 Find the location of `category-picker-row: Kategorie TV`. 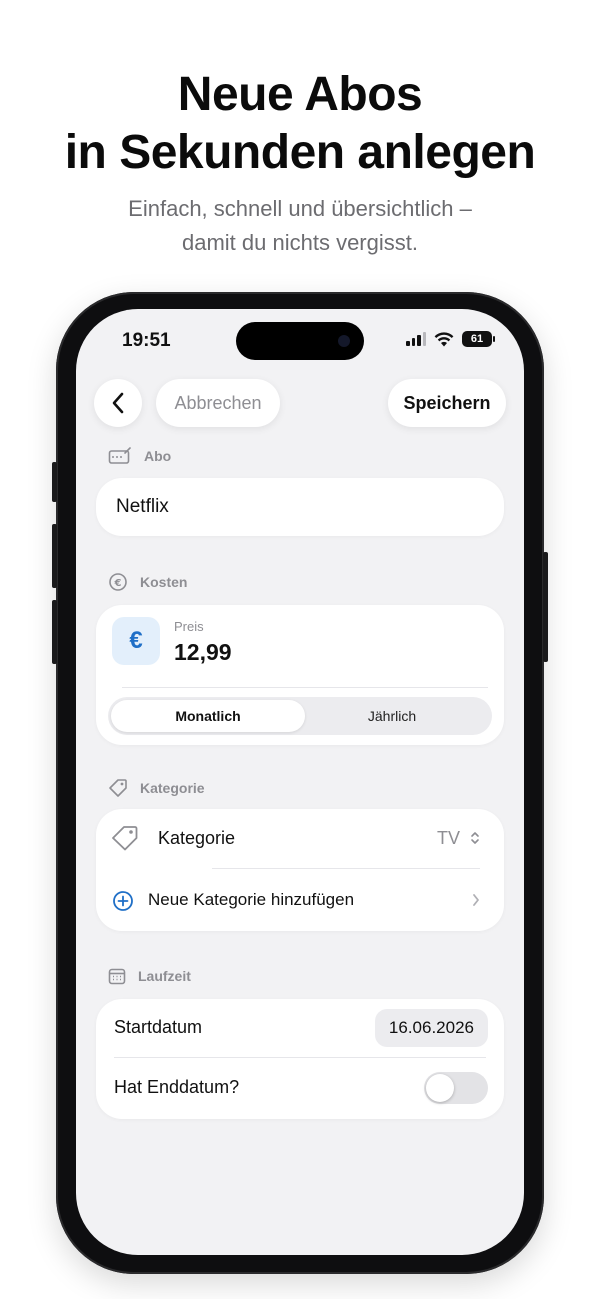

category-picker-row: Kategorie TV is located at coordinates (300, 838).